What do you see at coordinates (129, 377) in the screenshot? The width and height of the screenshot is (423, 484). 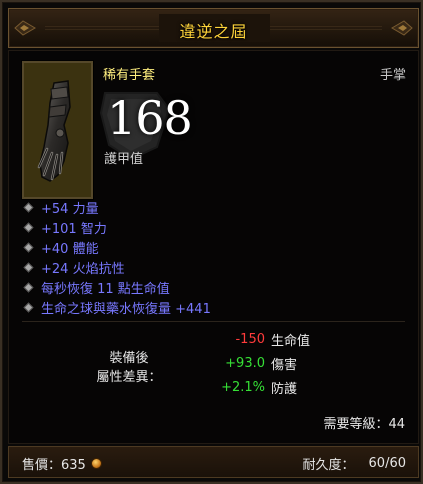 I see `comparison-label-line2: 屬性差異：` at bounding box center [129, 377].